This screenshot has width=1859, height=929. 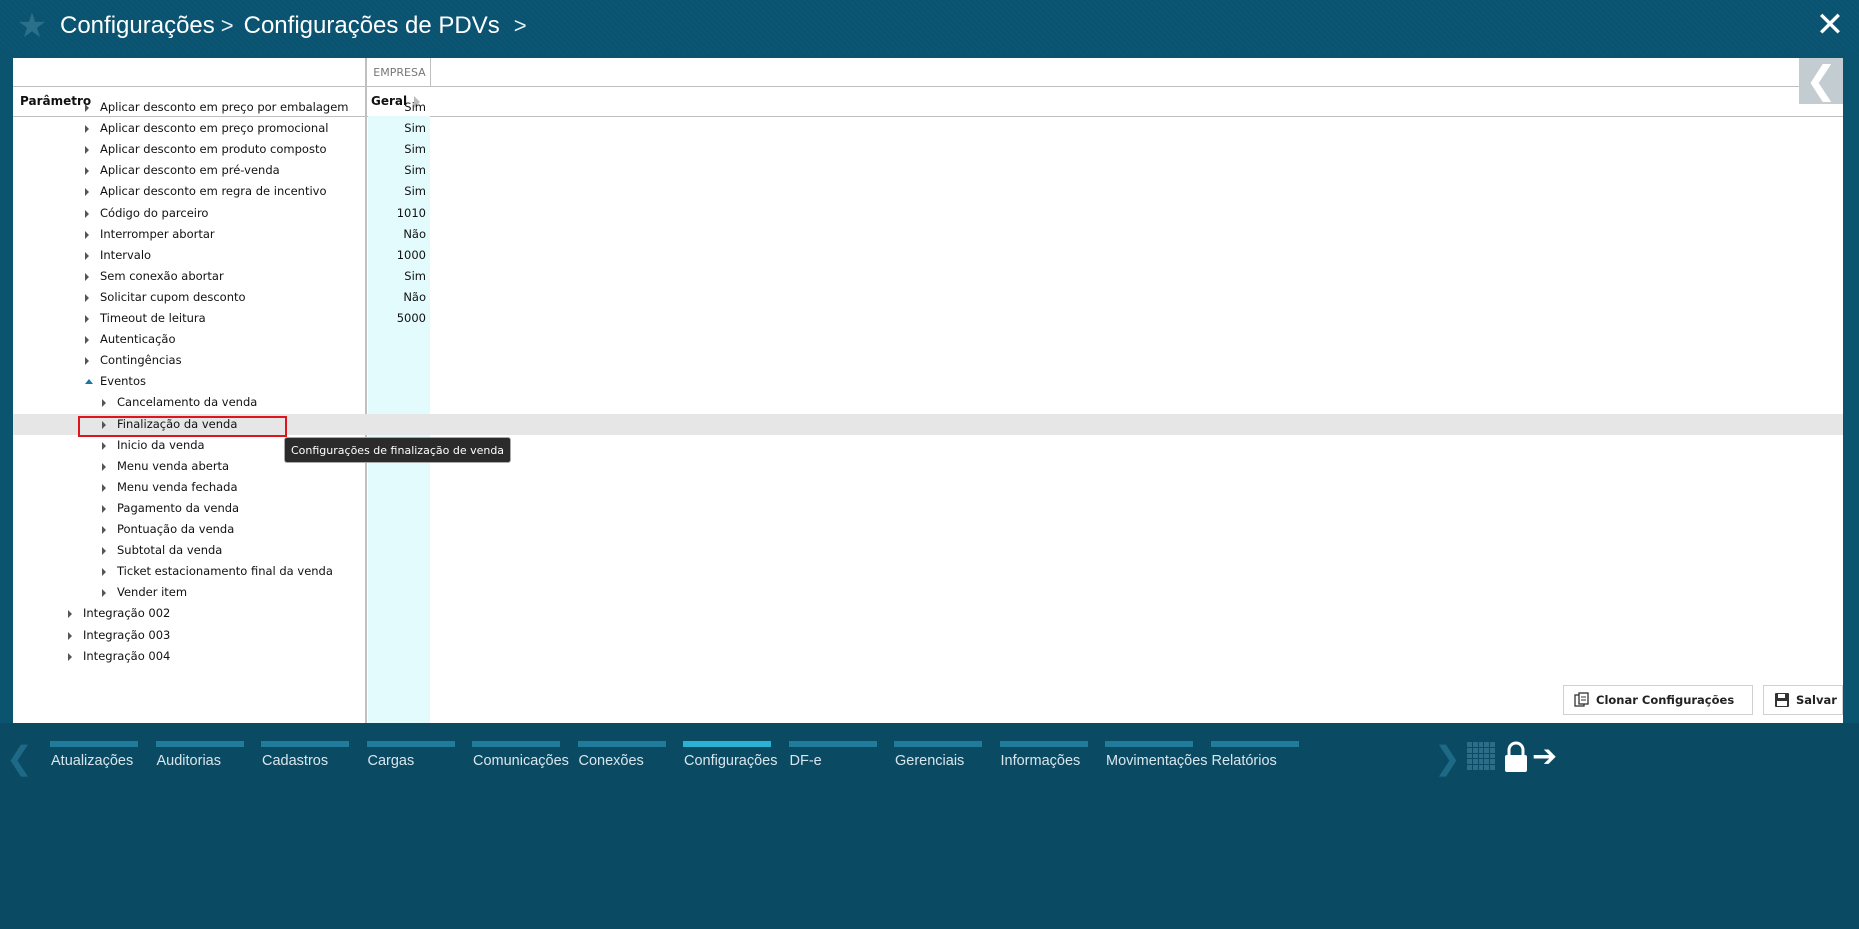 What do you see at coordinates (928, 234) in the screenshot?
I see `tree-row: Interromper abortar Não` at bounding box center [928, 234].